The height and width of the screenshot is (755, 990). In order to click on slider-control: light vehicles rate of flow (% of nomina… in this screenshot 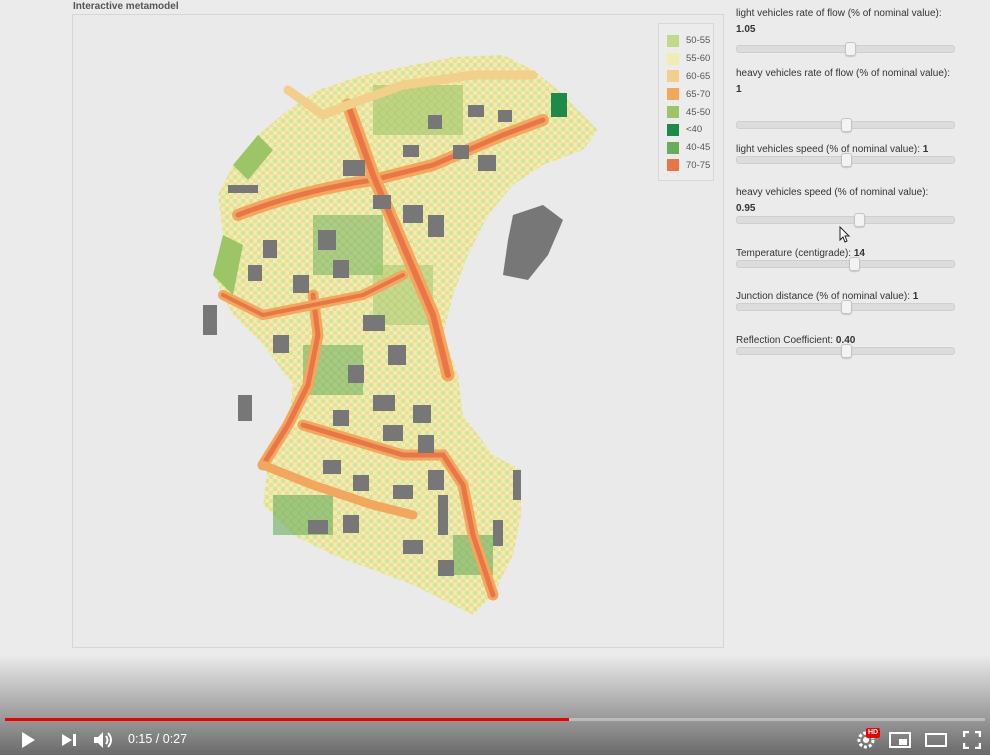, I will do `click(848, 31)`.